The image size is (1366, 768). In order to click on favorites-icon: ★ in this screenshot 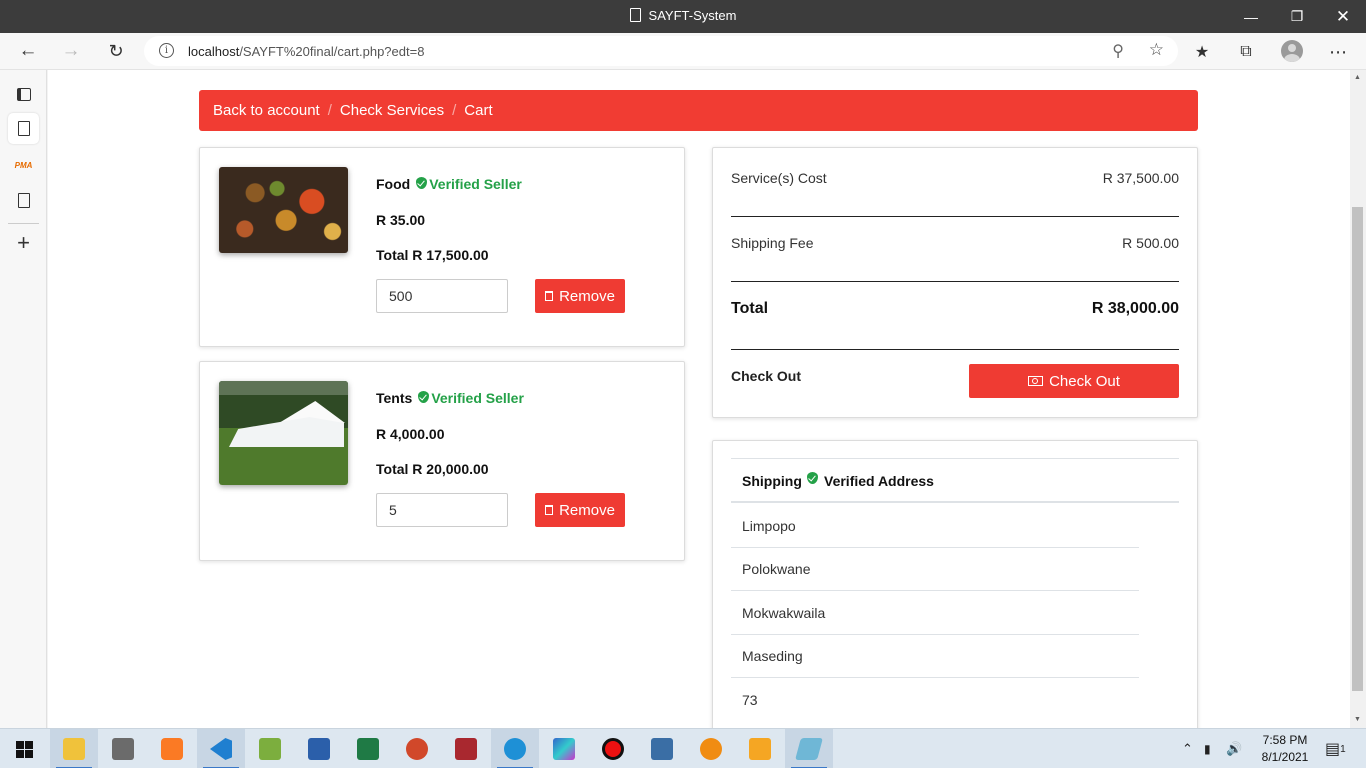, I will do `click(1202, 52)`.